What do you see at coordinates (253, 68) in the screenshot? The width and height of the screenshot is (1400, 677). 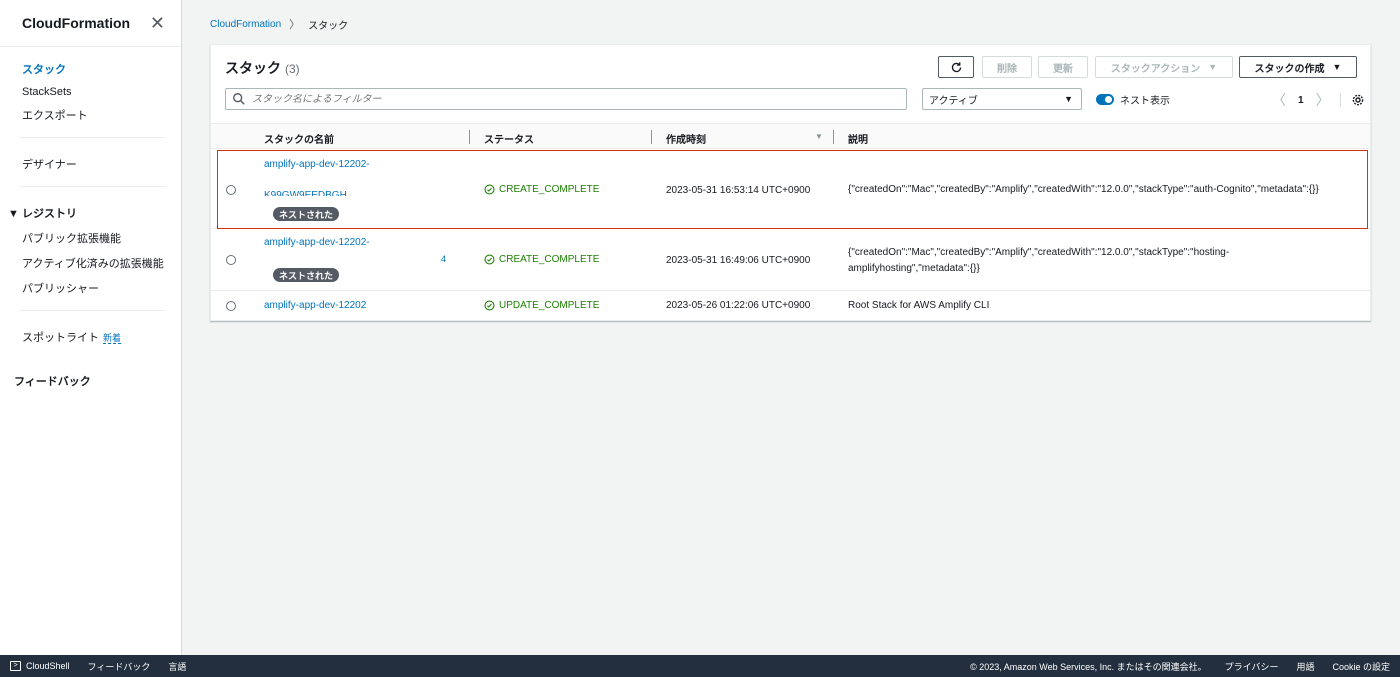 I see `panel-title-text: スタック` at bounding box center [253, 68].